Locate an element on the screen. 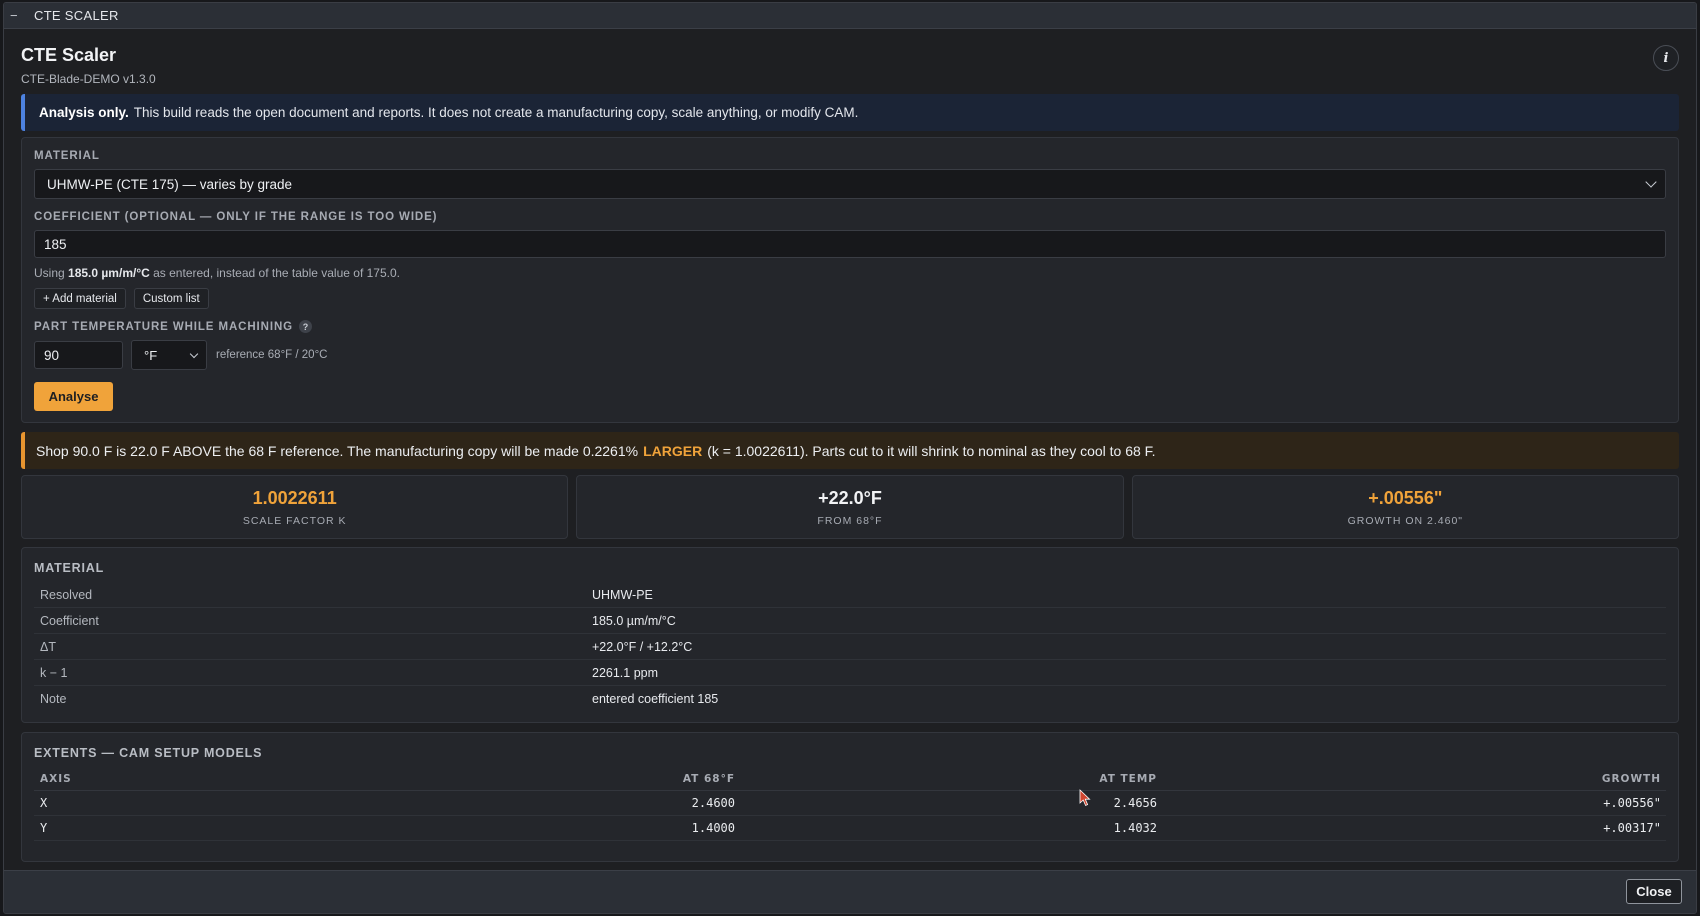 The image size is (1700, 916). stat-value: +22.0°F is located at coordinates (850, 497).